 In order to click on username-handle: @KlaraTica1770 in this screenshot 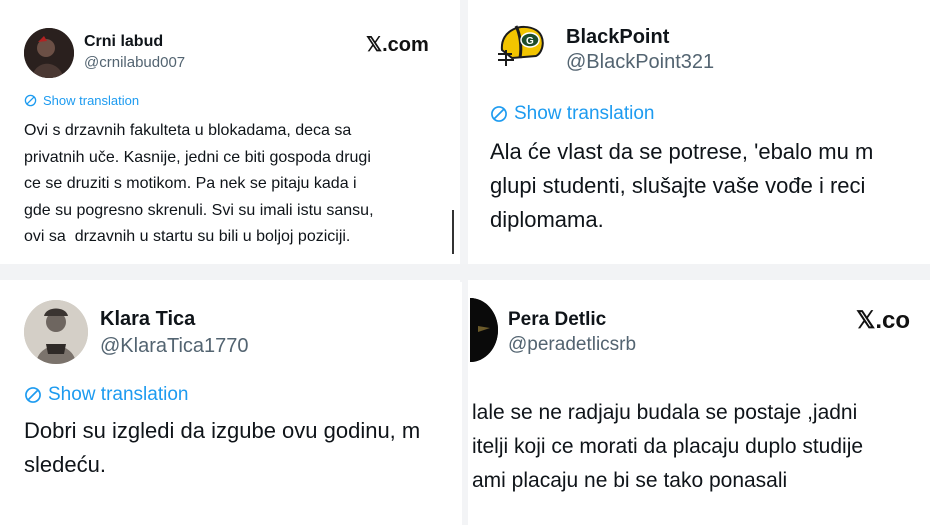, I will do `click(174, 346)`.